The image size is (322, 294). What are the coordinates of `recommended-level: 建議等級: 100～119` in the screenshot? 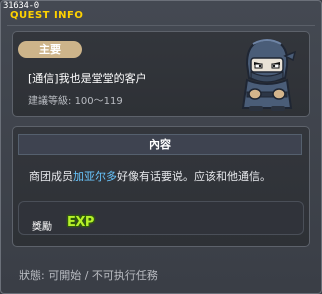 It's located at (75, 99).